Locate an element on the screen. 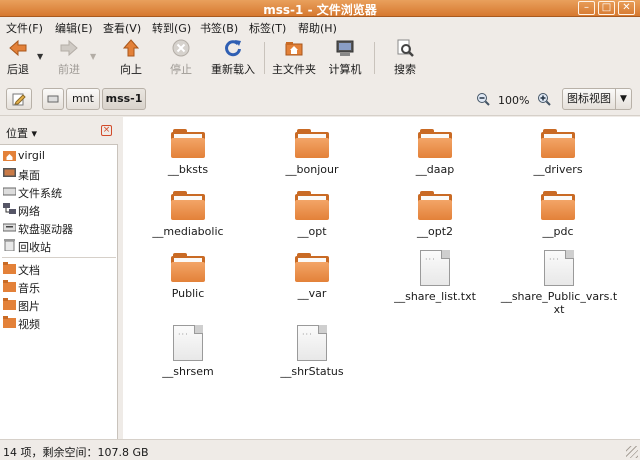 This screenshot has width=640, height=460. folder-item: Public is located at coordinates (188, 276).